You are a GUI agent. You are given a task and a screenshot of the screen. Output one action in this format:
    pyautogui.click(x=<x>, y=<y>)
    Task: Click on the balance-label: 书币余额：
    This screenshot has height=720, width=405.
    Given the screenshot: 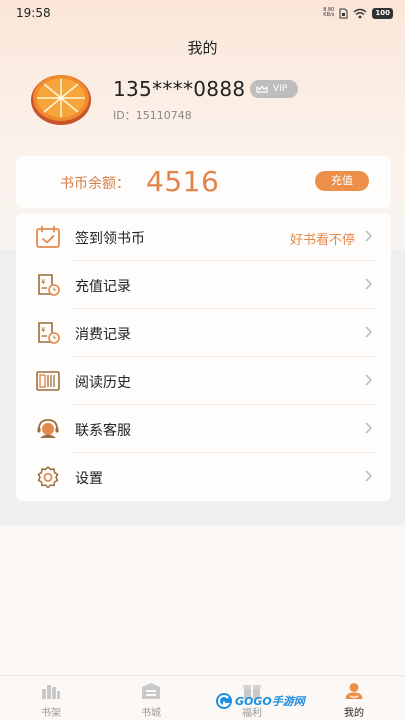 What is the action you would take?
    pyautogui.click(x=95, y=184)
    